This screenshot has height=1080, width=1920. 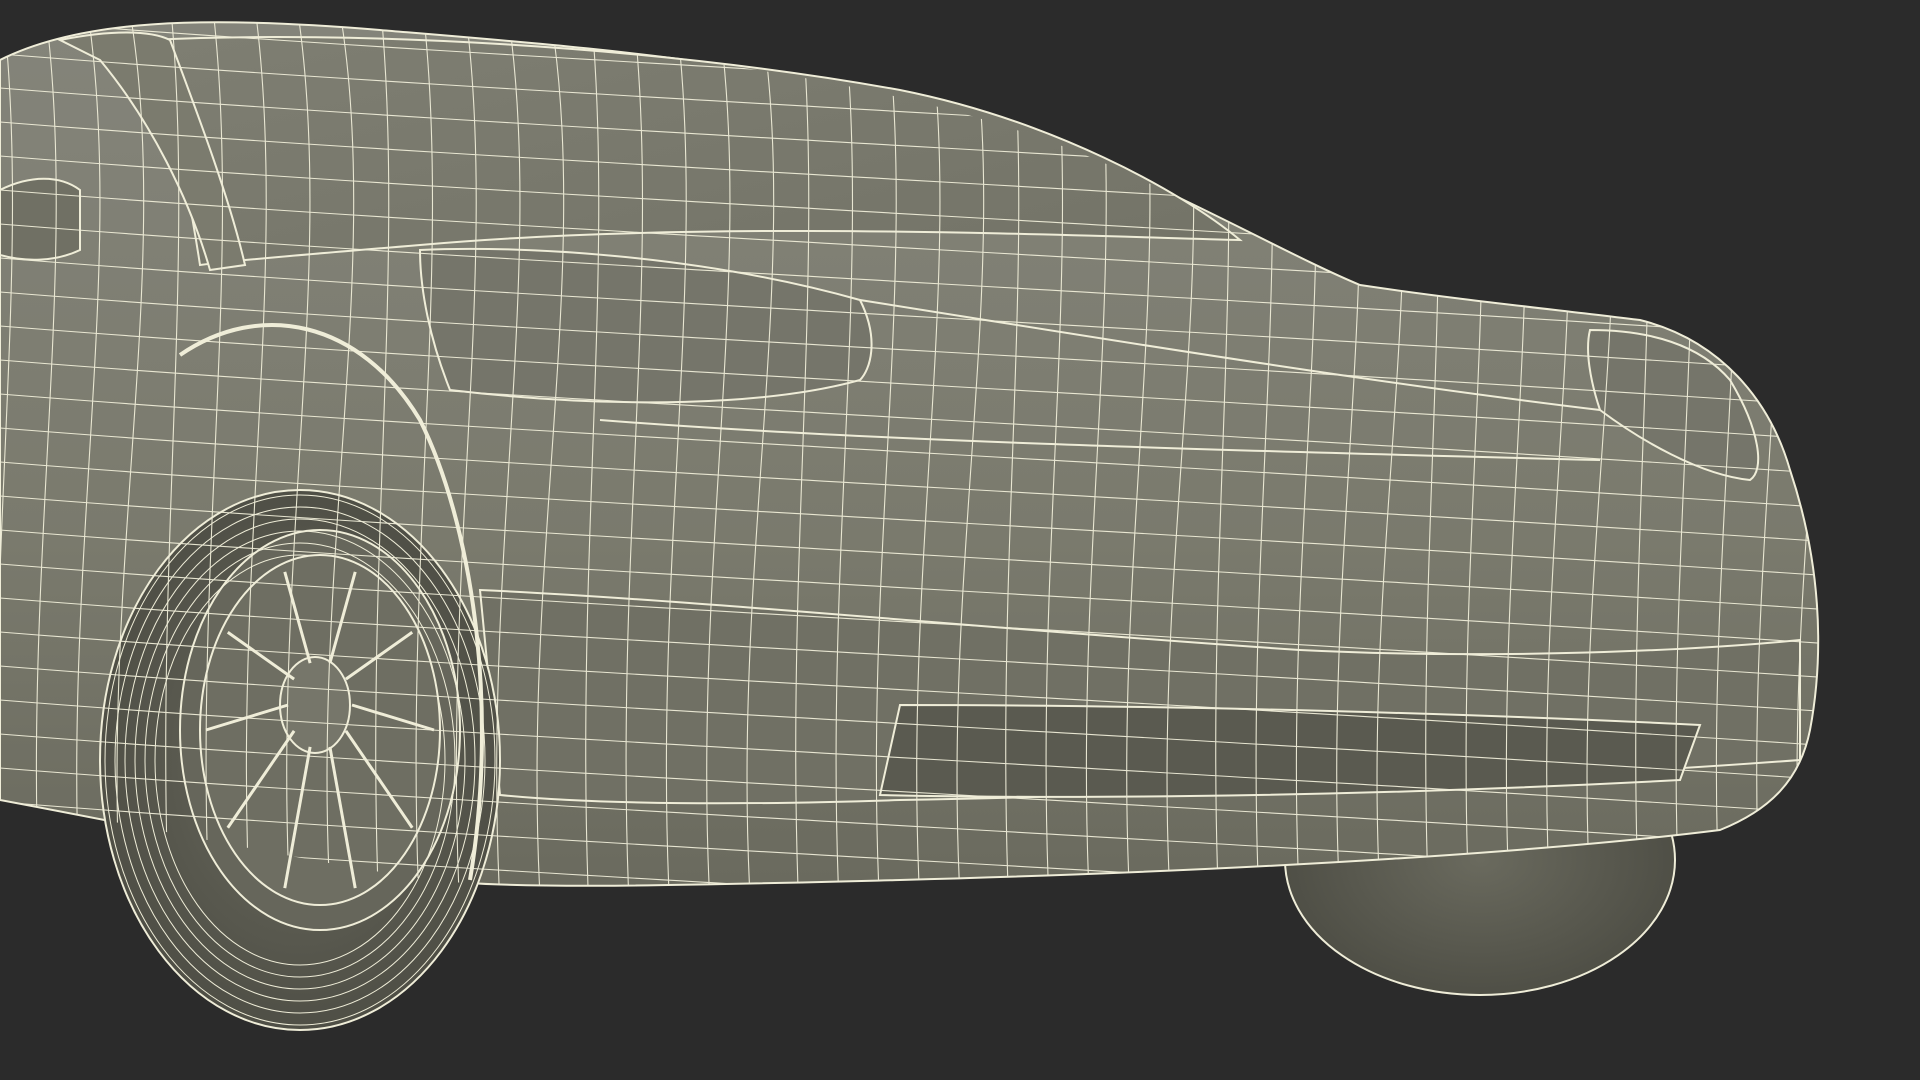 What do you see at coordinates (320, 730) in the screenshot?
I see `front-rim` at bounding box center [320, 730].